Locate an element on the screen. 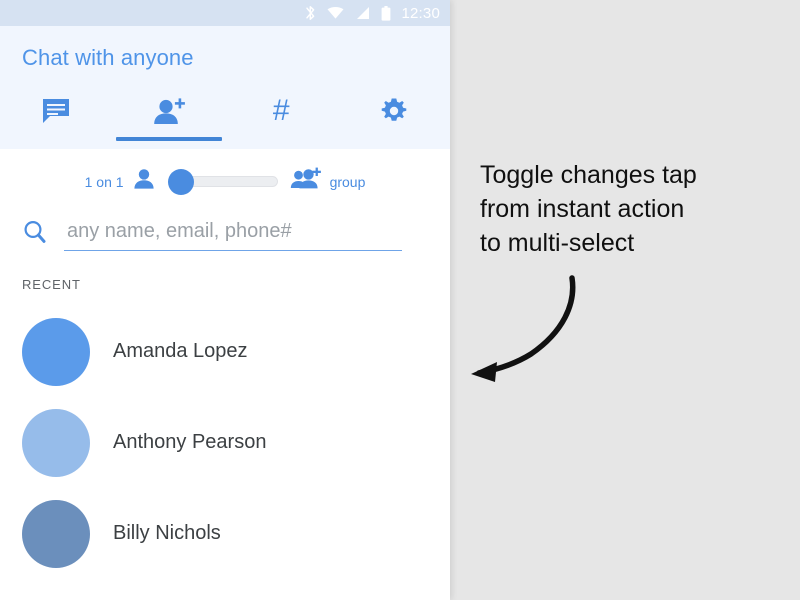  contact-name: Billy Nichols is located at coordinates (167, 533).